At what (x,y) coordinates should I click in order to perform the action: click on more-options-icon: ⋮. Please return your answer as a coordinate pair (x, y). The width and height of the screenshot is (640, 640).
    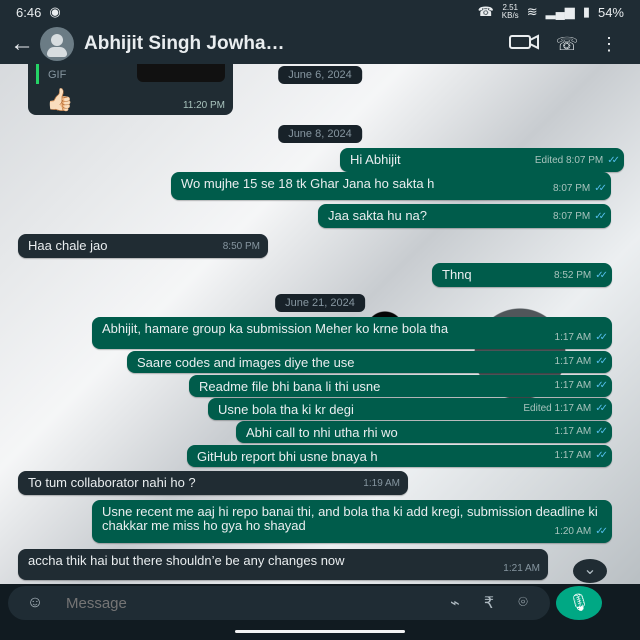
    Looking at the image, I should click on (609, 44).